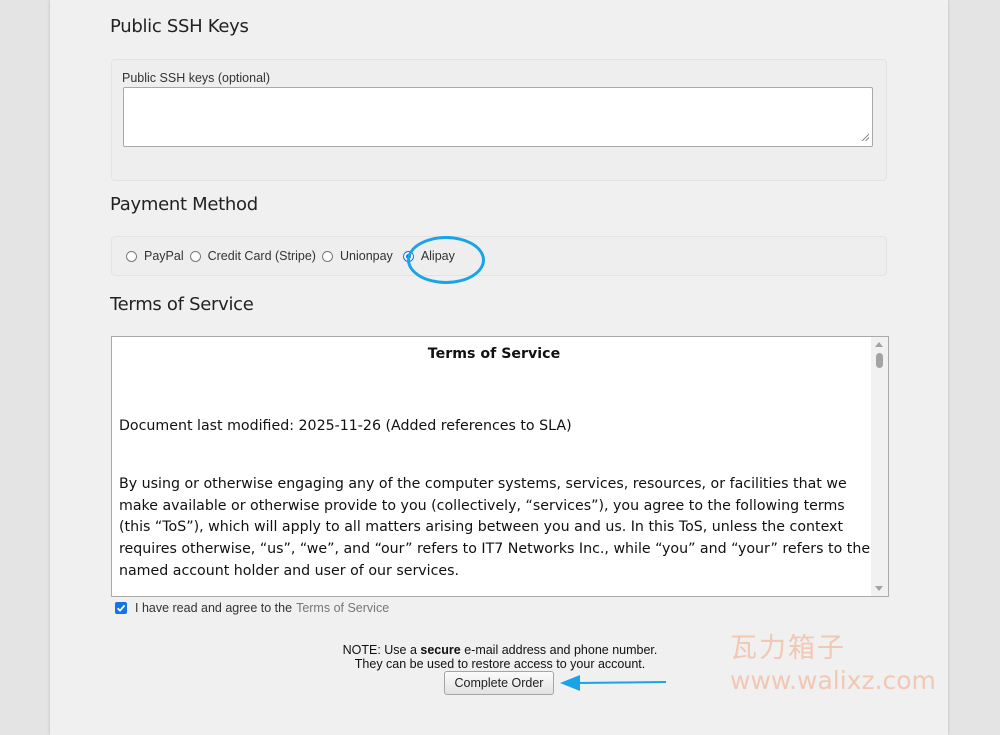  What do you see at coordinates (195, 256) in the screenshot?
I see `credit-card-radio` at bounding box center [195, 256].